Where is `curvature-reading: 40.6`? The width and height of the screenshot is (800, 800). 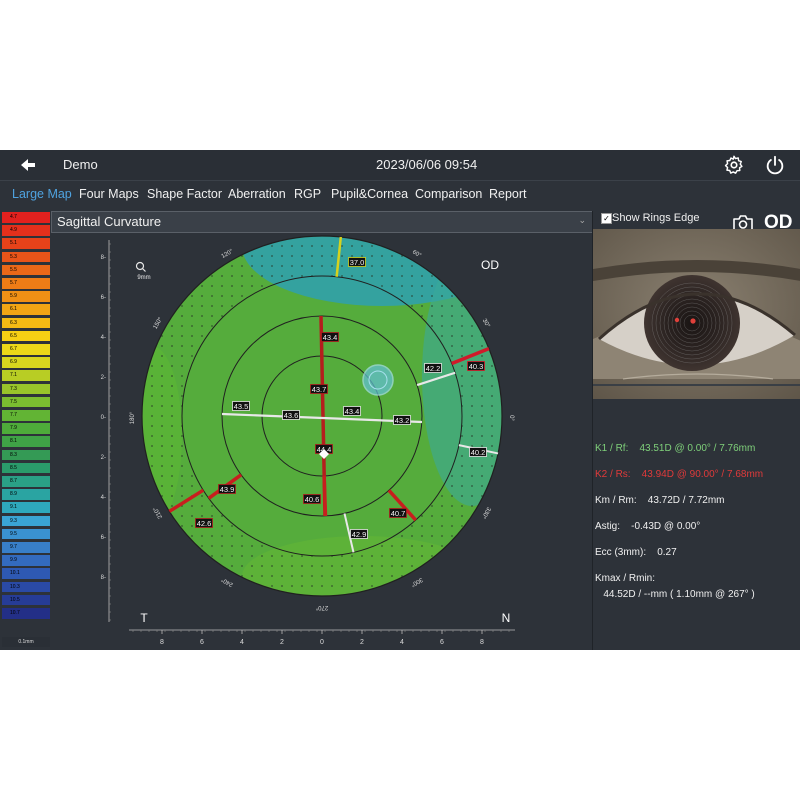
curvature-reading: 40.6 is located at coordinates (312, 499).